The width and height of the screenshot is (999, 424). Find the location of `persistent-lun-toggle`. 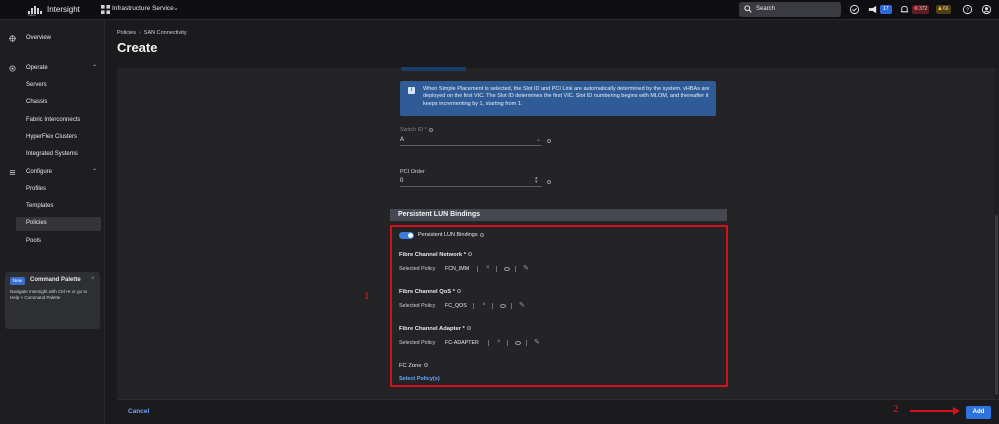

persistent-lun-toggle is located at coordinates (406, 235).